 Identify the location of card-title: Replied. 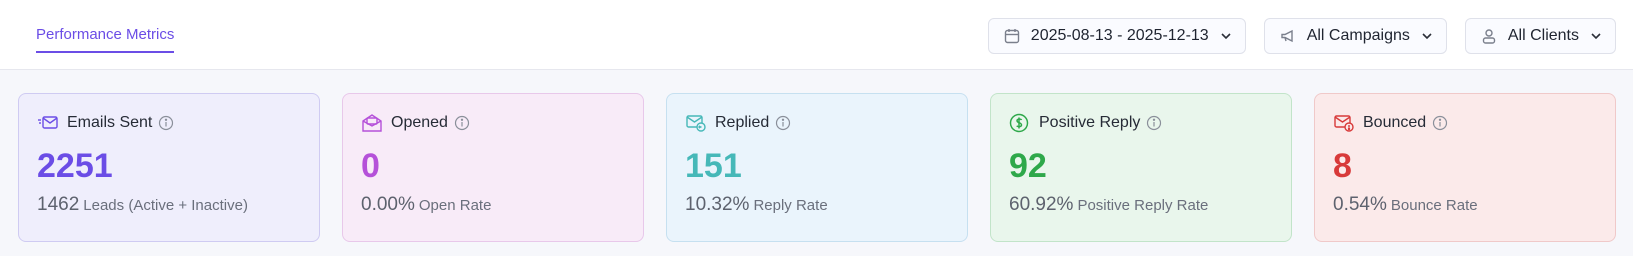
(742, 122).